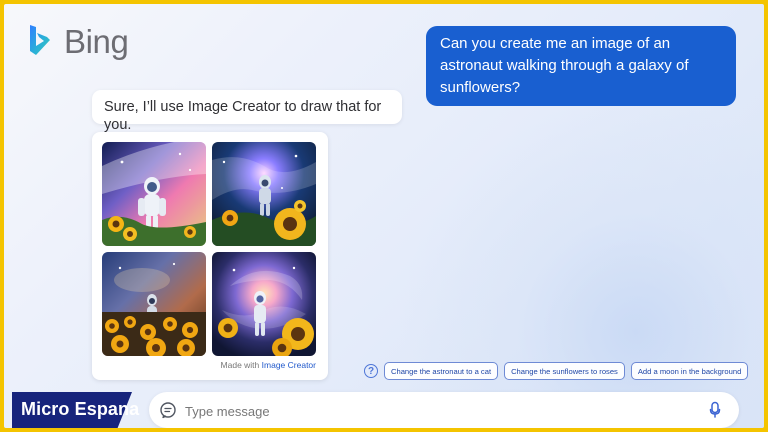 The image size is (768, 432). Describe the element at coordinates (240, 365) in the screenshot. I see `made-with-label: Made with` at that location.